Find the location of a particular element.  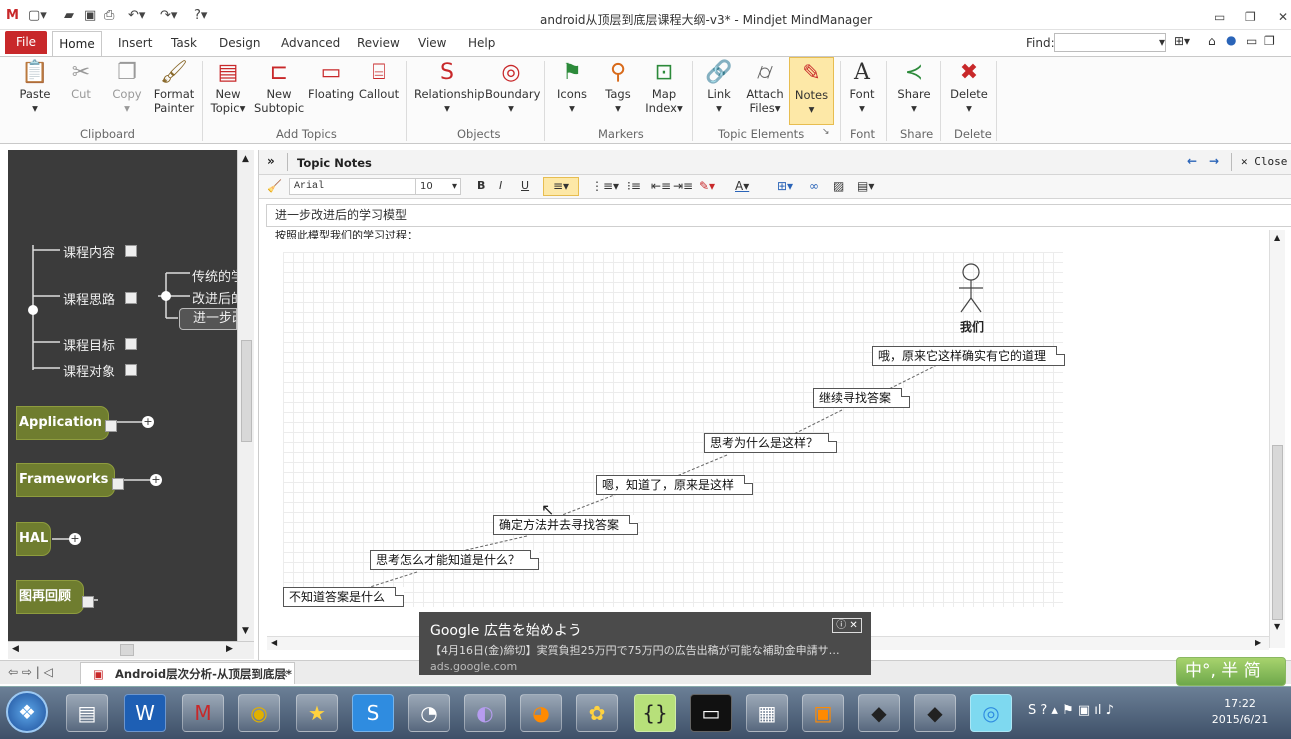

font-color-icon: A▾ is located at coordinates (742, 186).